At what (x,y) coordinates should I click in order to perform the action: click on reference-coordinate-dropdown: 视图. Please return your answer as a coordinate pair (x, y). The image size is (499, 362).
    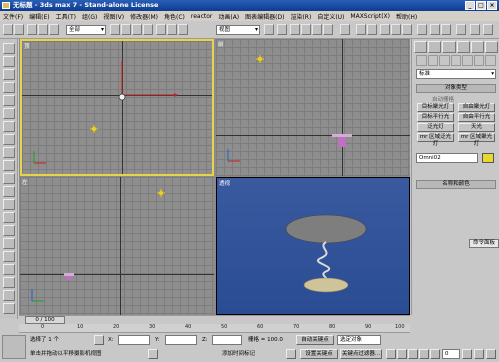
    Looking at the image, I should click on (238, 30).